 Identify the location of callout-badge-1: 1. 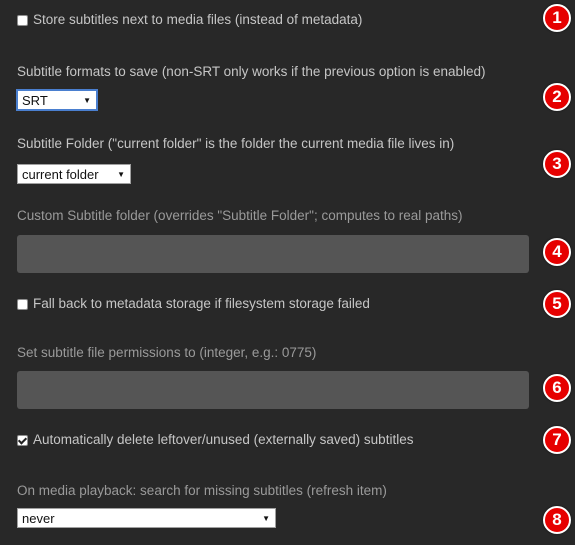
(557, 18).